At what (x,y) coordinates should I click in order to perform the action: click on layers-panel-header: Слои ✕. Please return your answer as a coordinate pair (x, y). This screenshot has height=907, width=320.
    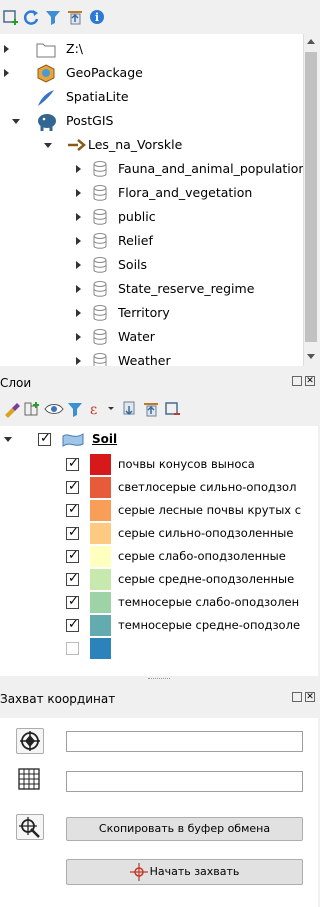
    Looking at the image, I should click on (159, 381).